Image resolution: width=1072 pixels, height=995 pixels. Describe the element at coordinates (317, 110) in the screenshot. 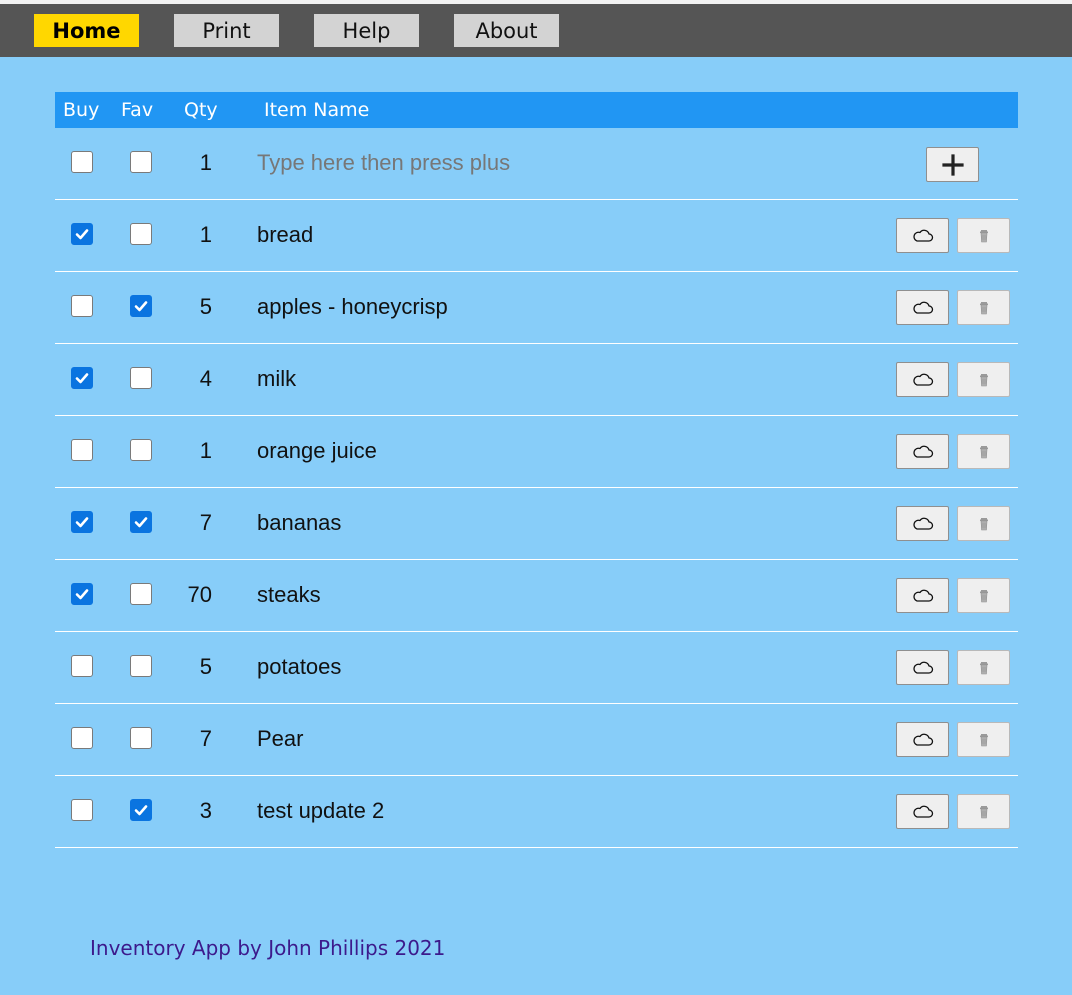

I see `header-item-name: Item Name` at that location.